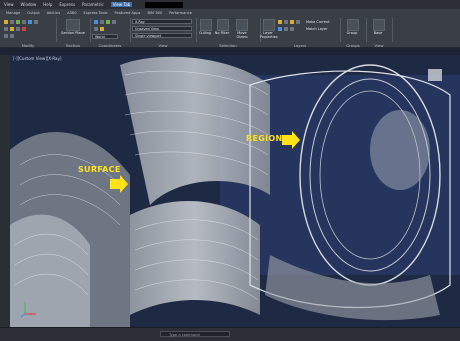 This screenshot has width=460, height=341. Describe the element at coordinates (93, 4) in the screenshot. I see `menu-parametric: Parametric` at that location.